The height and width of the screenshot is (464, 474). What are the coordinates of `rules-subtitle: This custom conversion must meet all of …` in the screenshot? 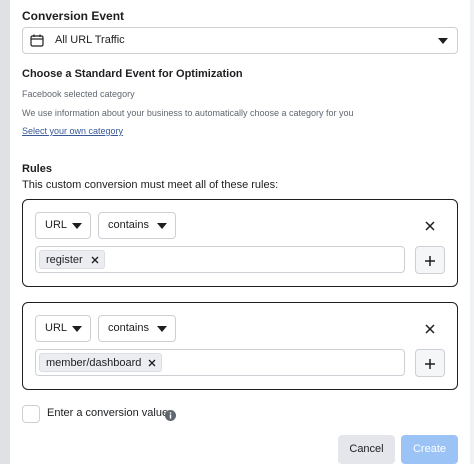 It's located at (150, 185).